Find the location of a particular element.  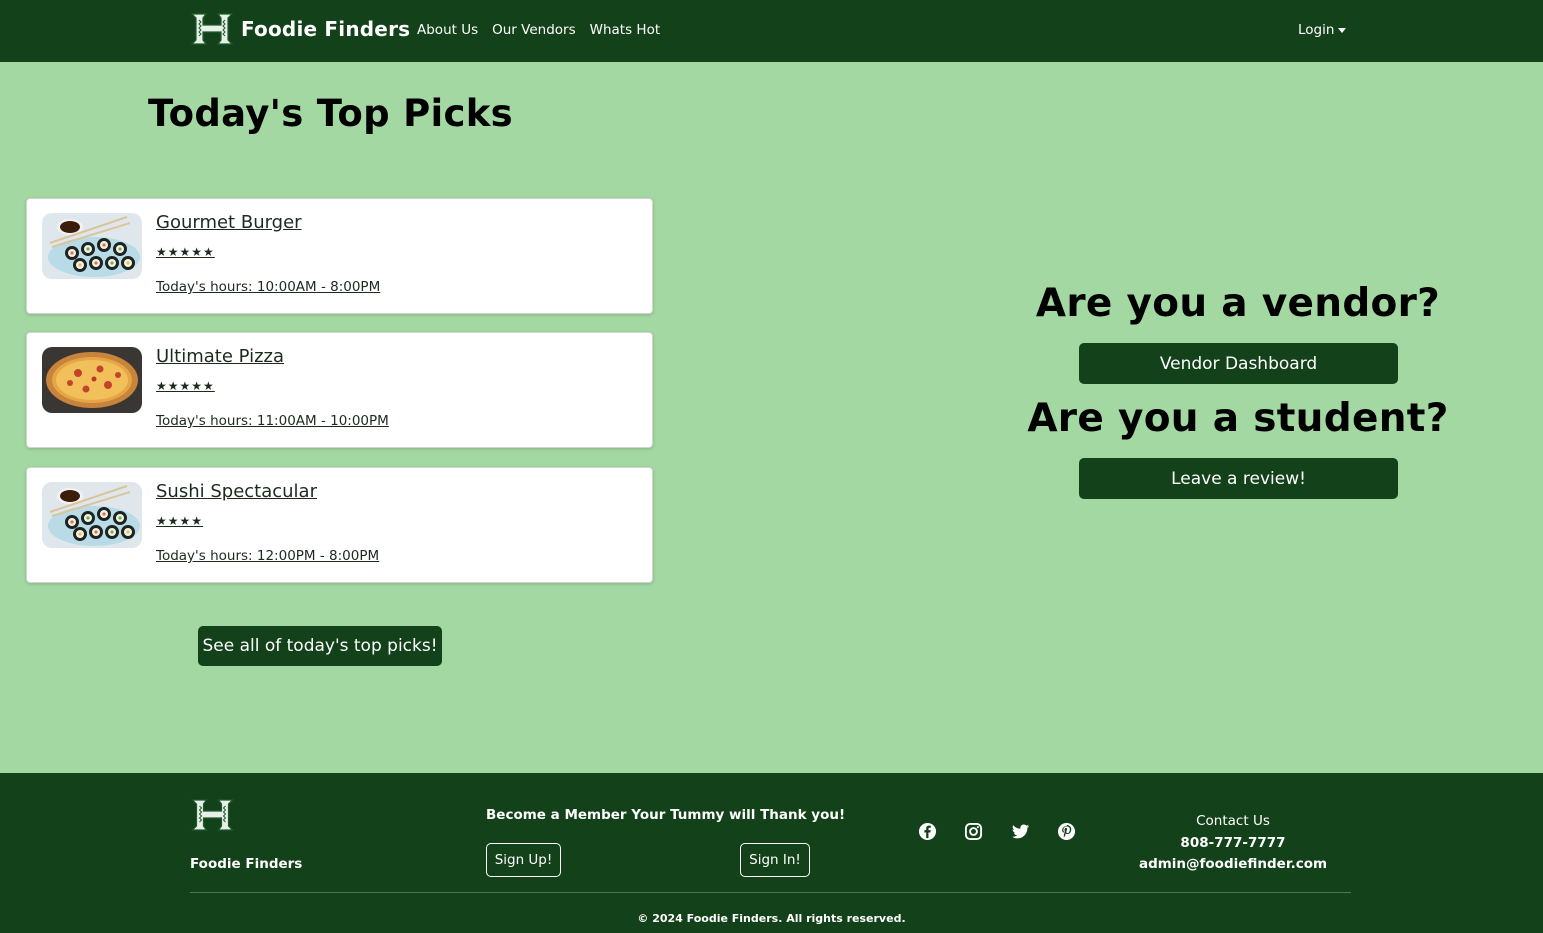

vendor-name-link: Gourmet Burger is located at coordinates (229, 222).